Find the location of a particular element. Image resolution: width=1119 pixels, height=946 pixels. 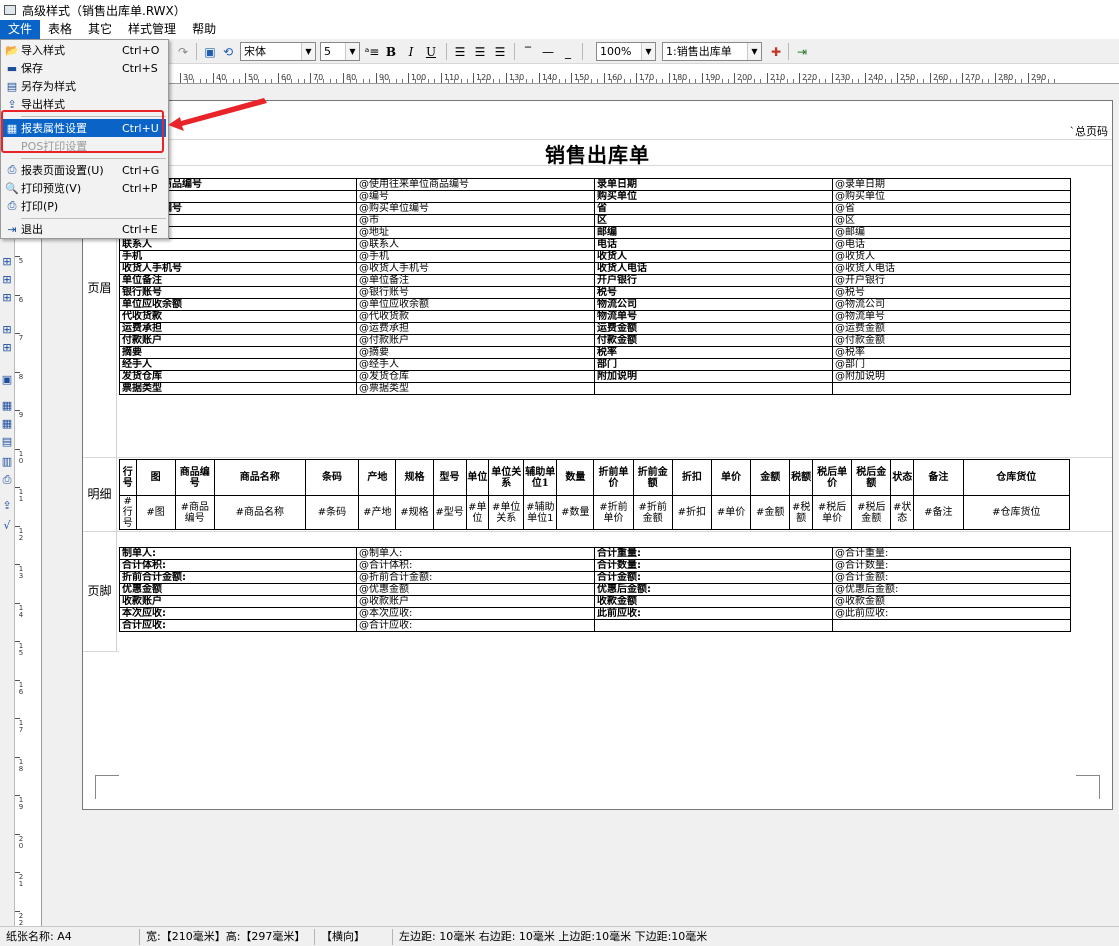

field-value-cell is located at coordinates (951, 388).